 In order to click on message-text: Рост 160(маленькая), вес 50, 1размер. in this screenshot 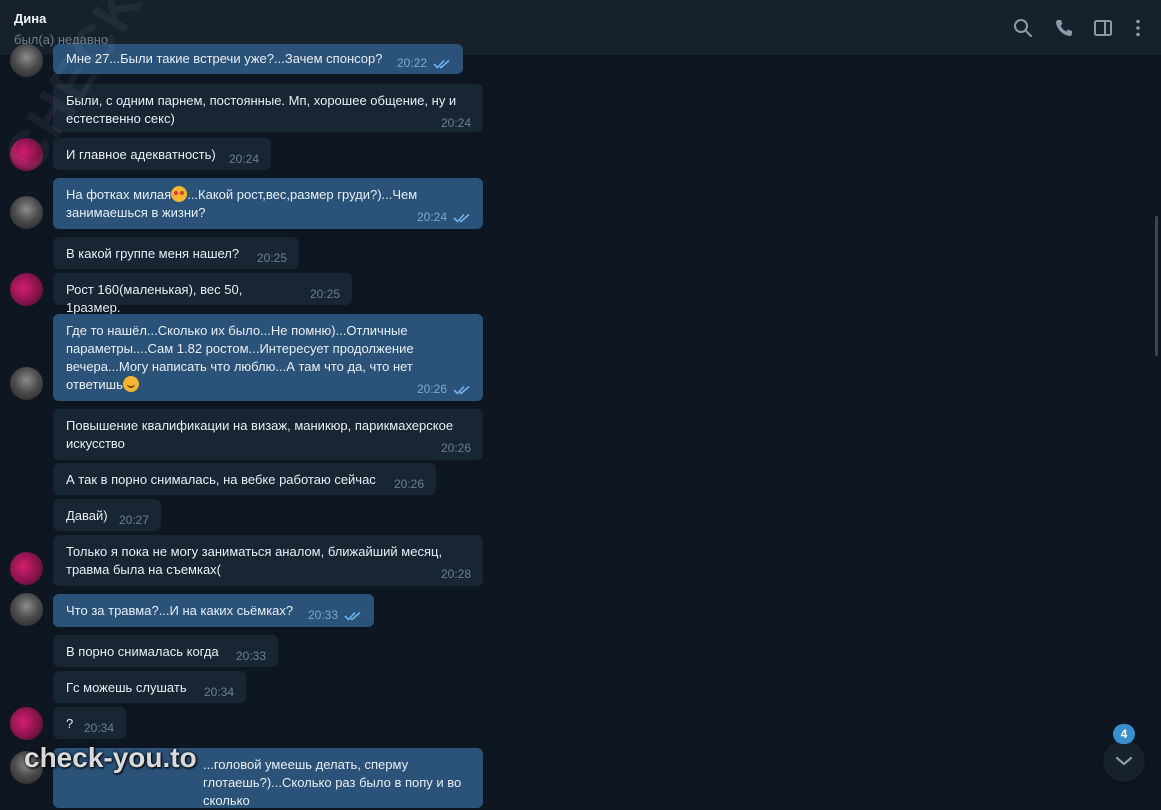, I will do `click(154, 298)`.